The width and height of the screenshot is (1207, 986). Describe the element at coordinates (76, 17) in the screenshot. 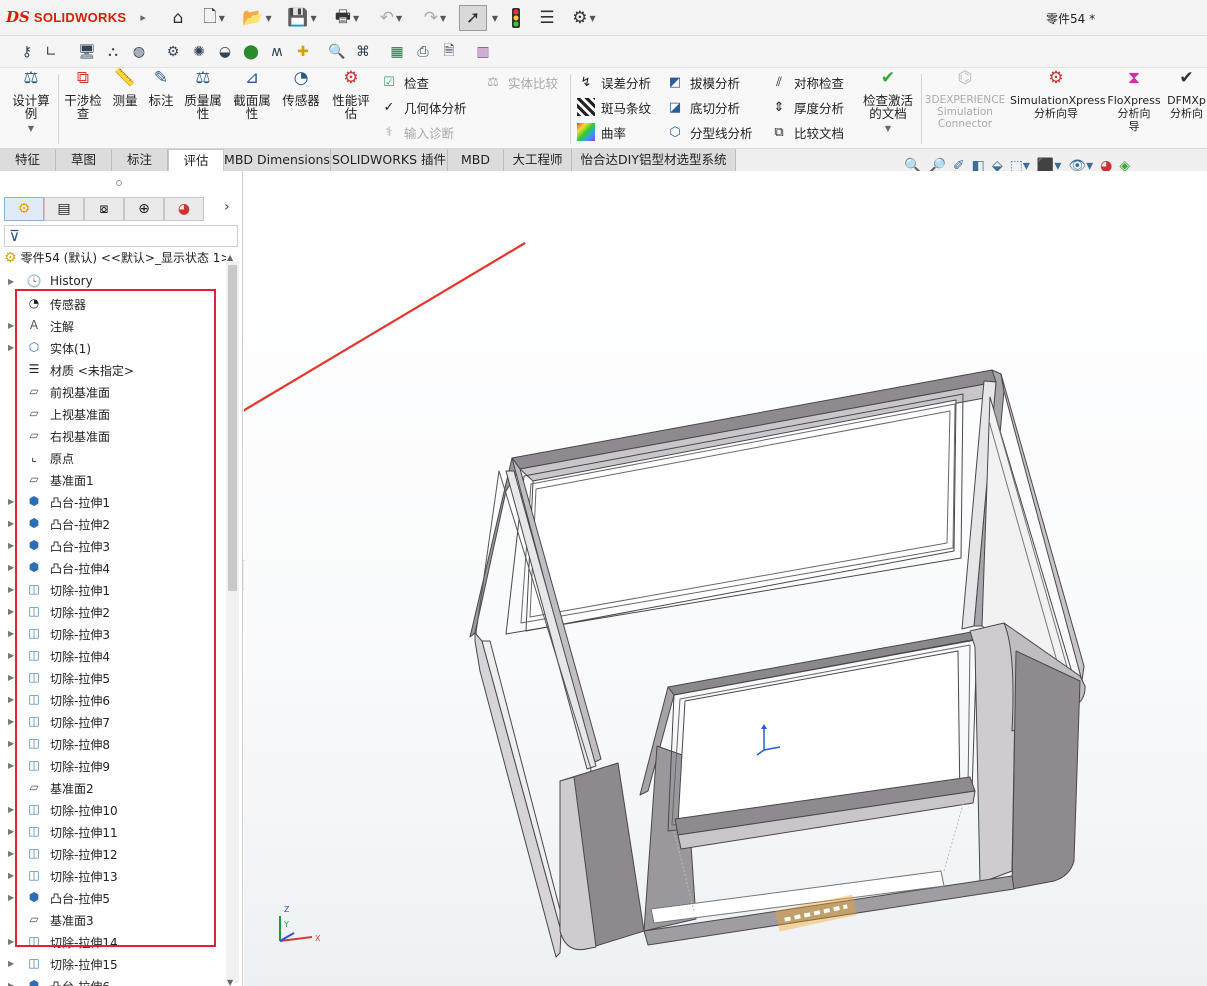

I see `solidworks-logo: DS SOLIDWORKS ▸` at that location.